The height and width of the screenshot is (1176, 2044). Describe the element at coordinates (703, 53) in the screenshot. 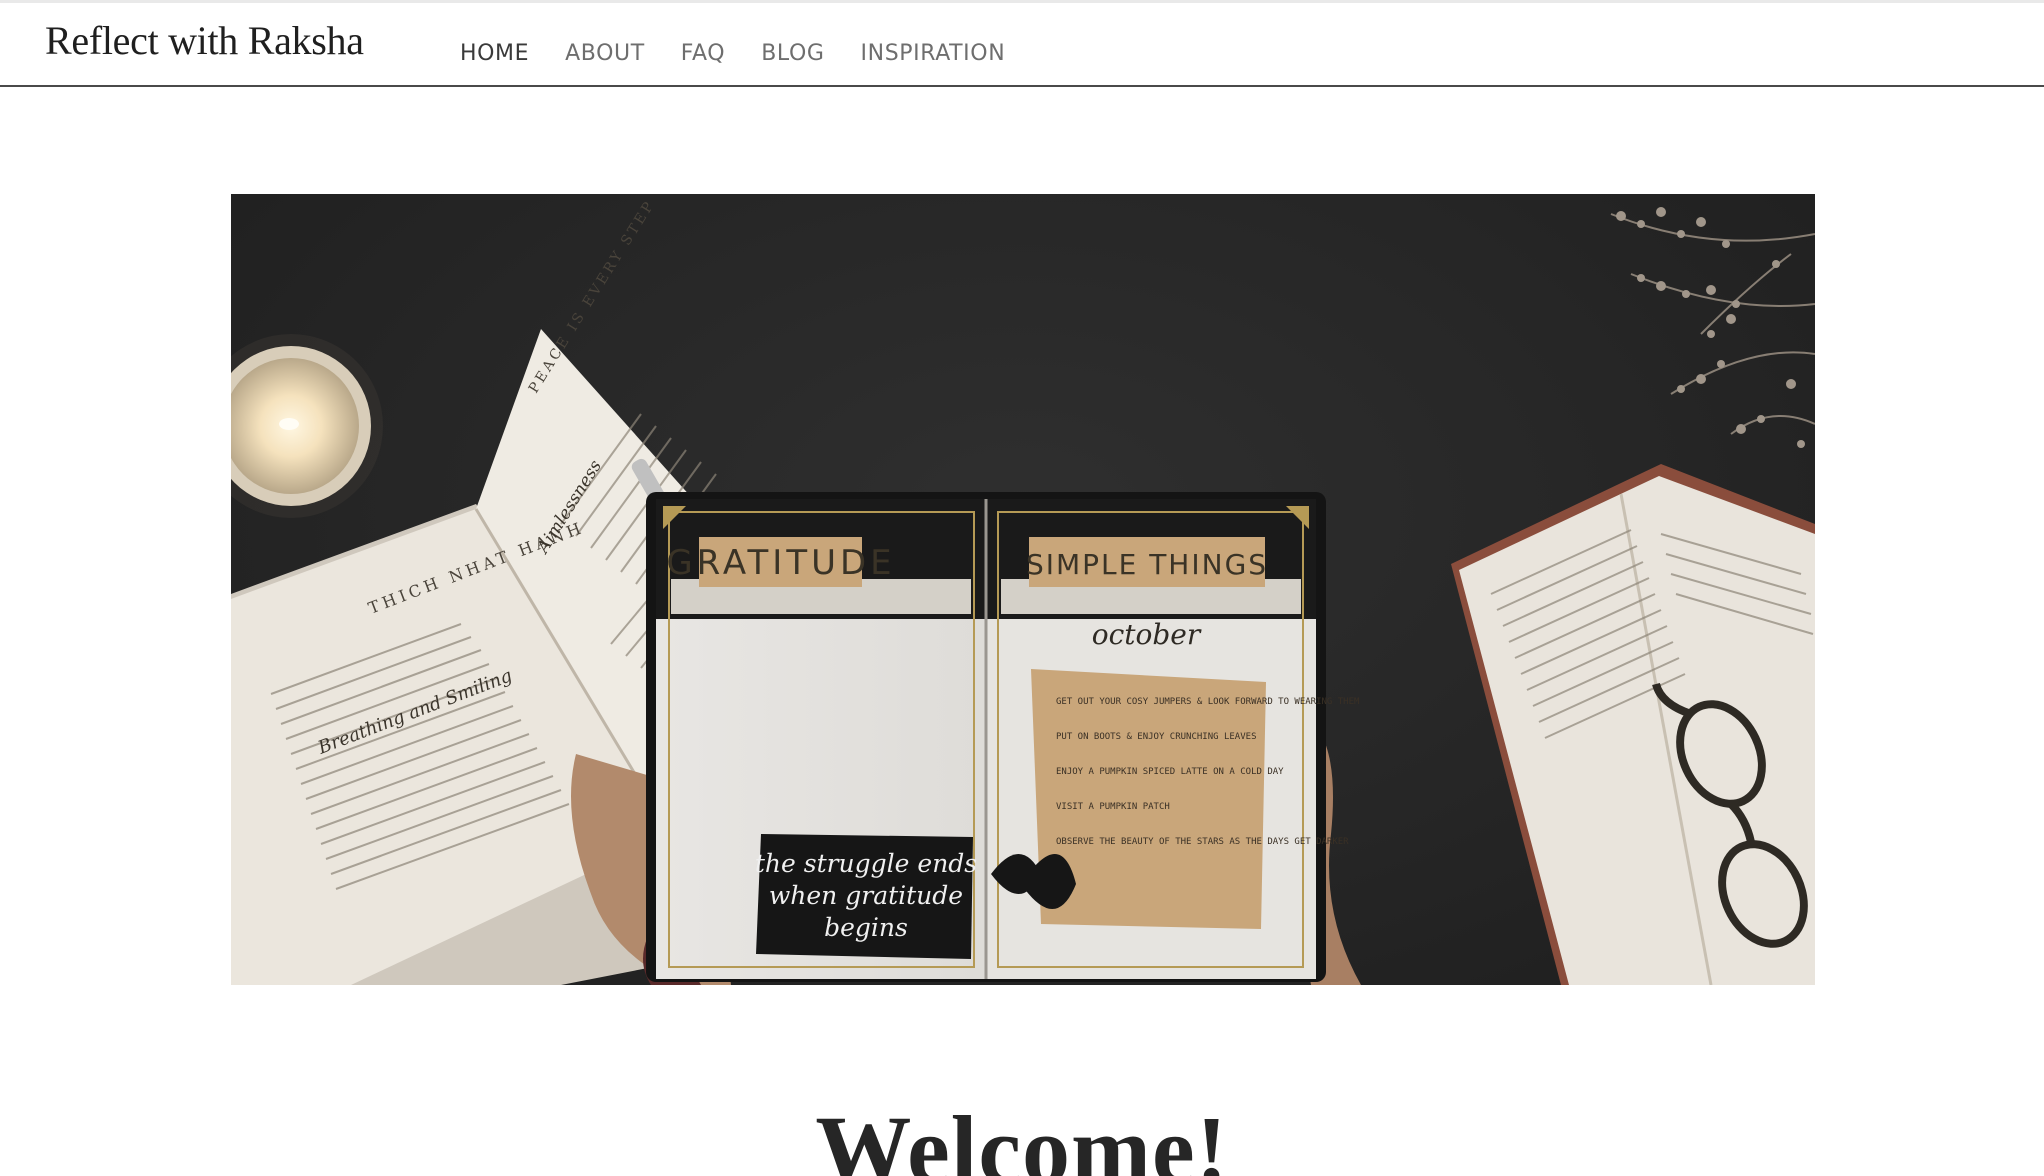

I see `nav-faq: FAQ` at that location.